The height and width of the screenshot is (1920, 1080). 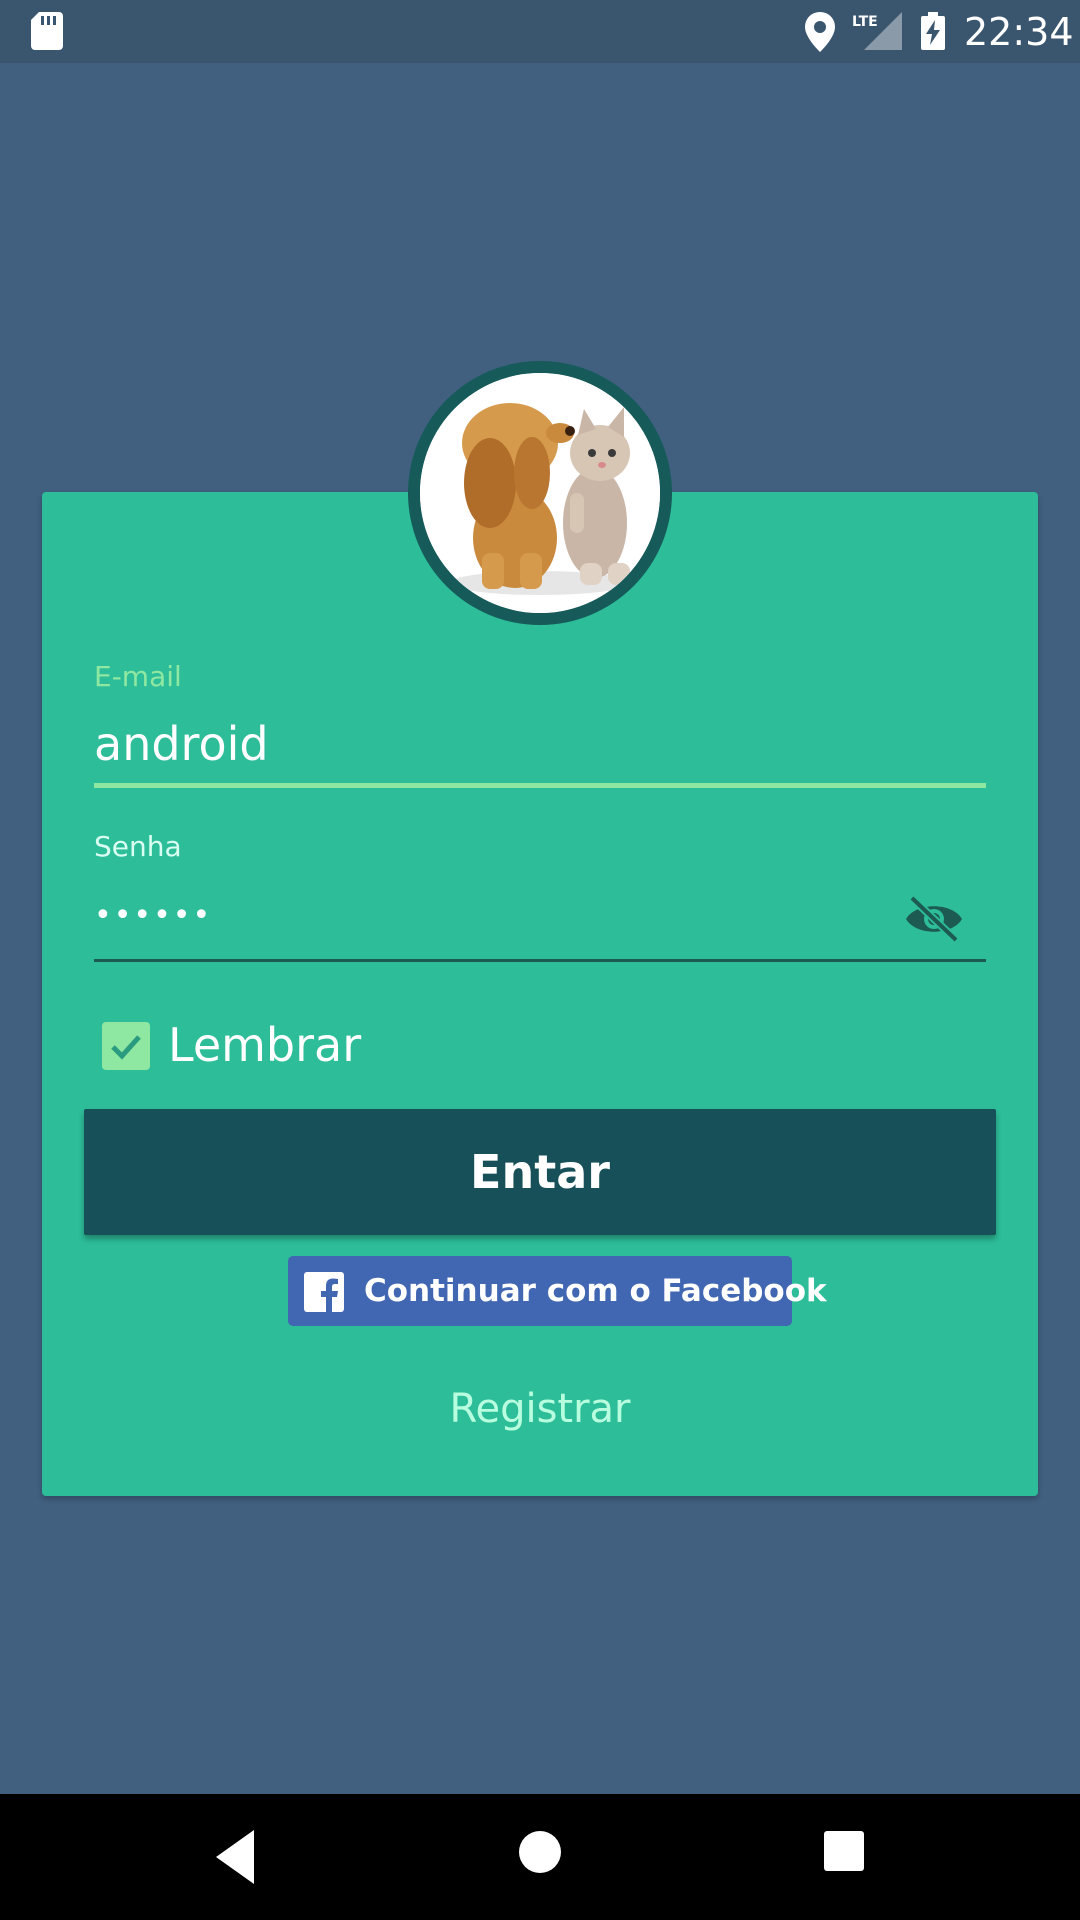 I want to click on facebook-login-button: Continuar com o Facebook, so click(x=557, y=1291).